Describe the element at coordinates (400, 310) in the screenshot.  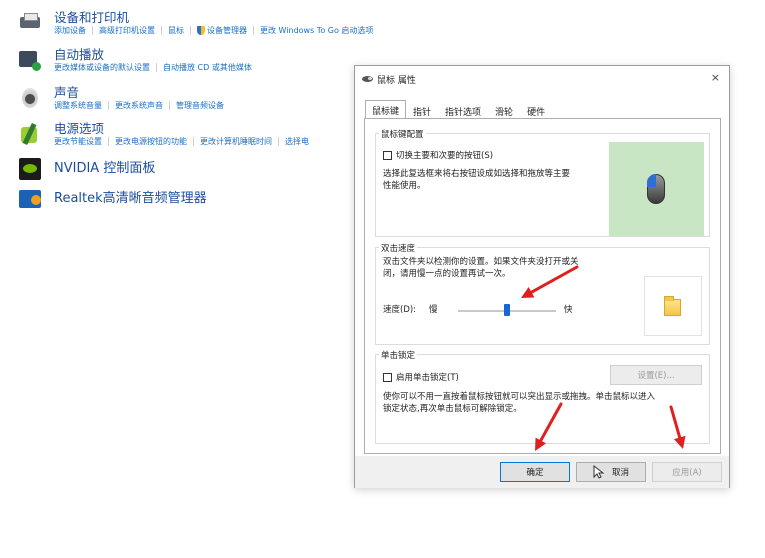
I see `speed-label: 速度(D):` at that location.